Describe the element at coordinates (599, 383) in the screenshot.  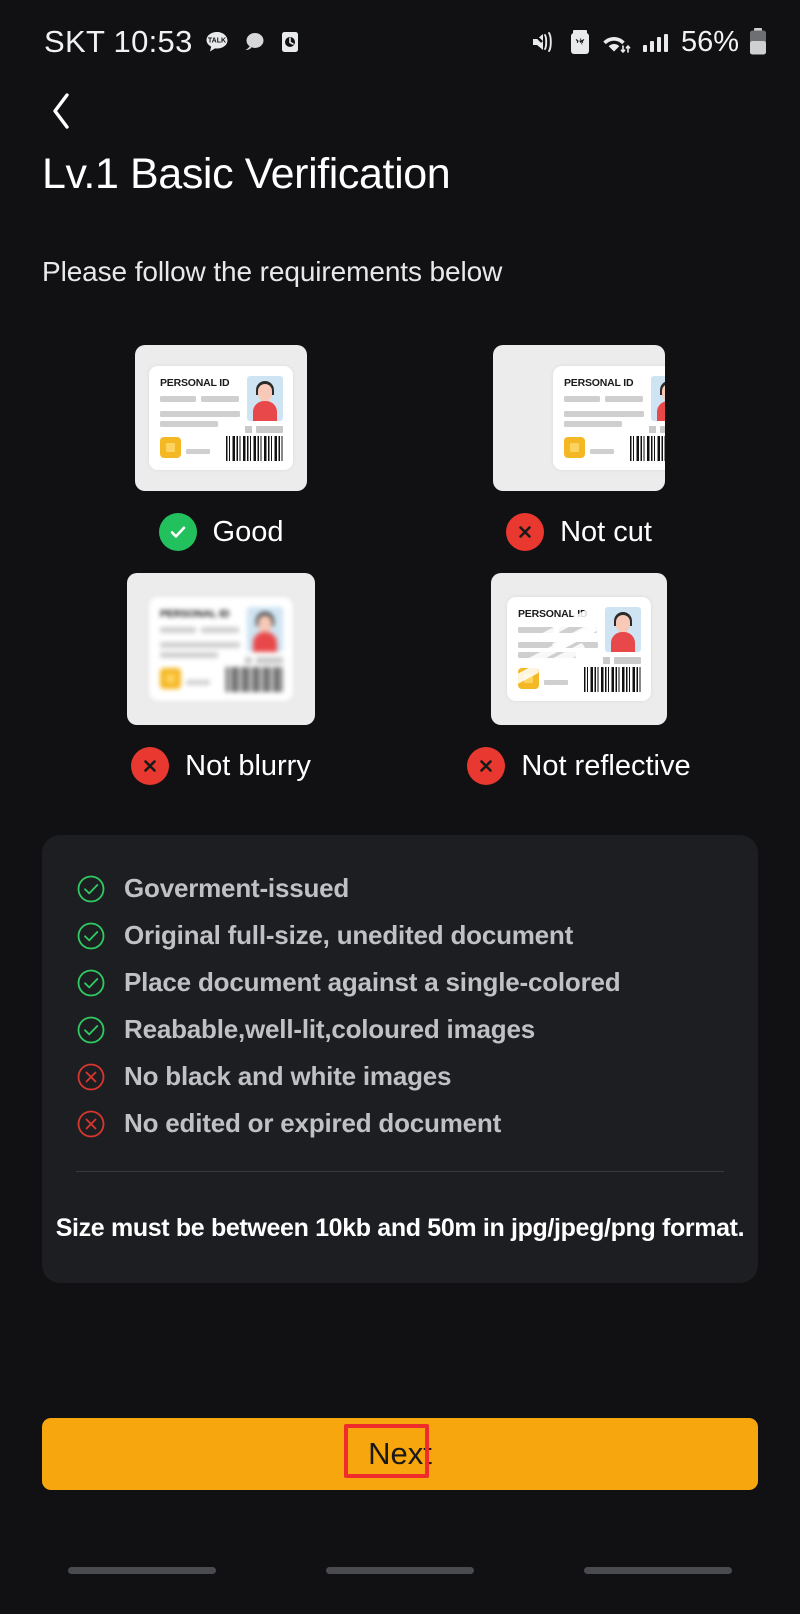
I see `id-card-title: PERSONAL ID` at that location.